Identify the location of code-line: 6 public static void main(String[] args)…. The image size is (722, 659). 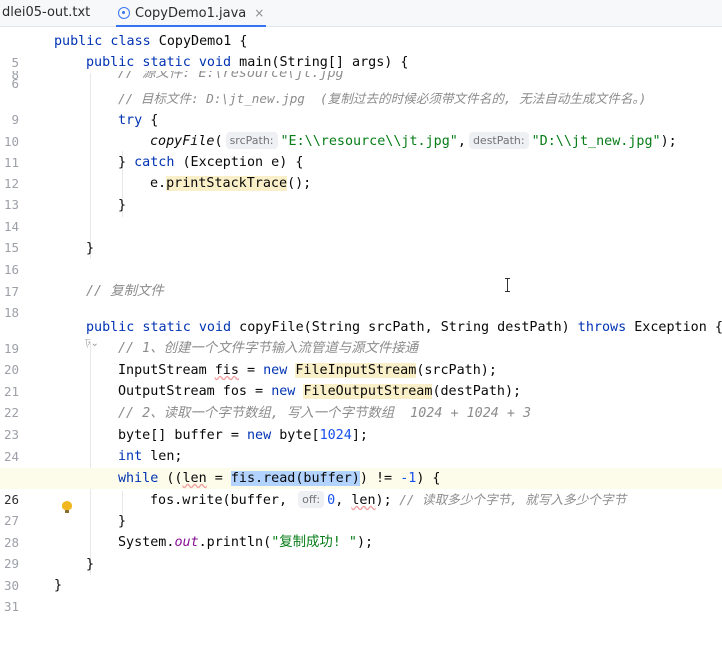
(361, 71).